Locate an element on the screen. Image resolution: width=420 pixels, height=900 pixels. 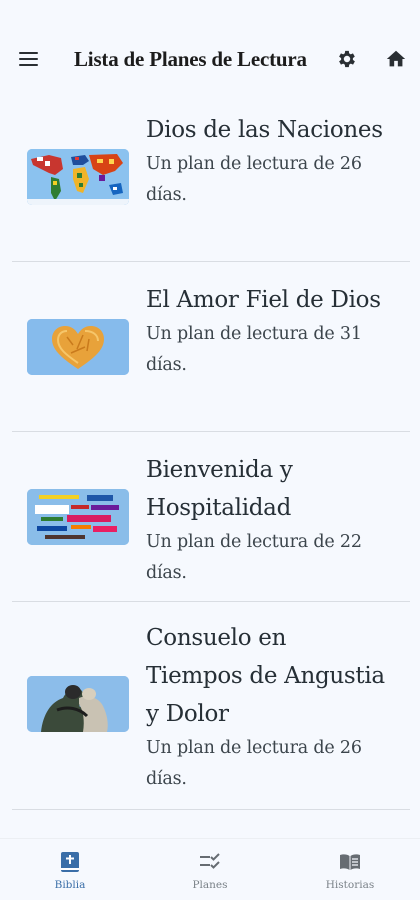
bible-icon is located at coordinates (70, 862).